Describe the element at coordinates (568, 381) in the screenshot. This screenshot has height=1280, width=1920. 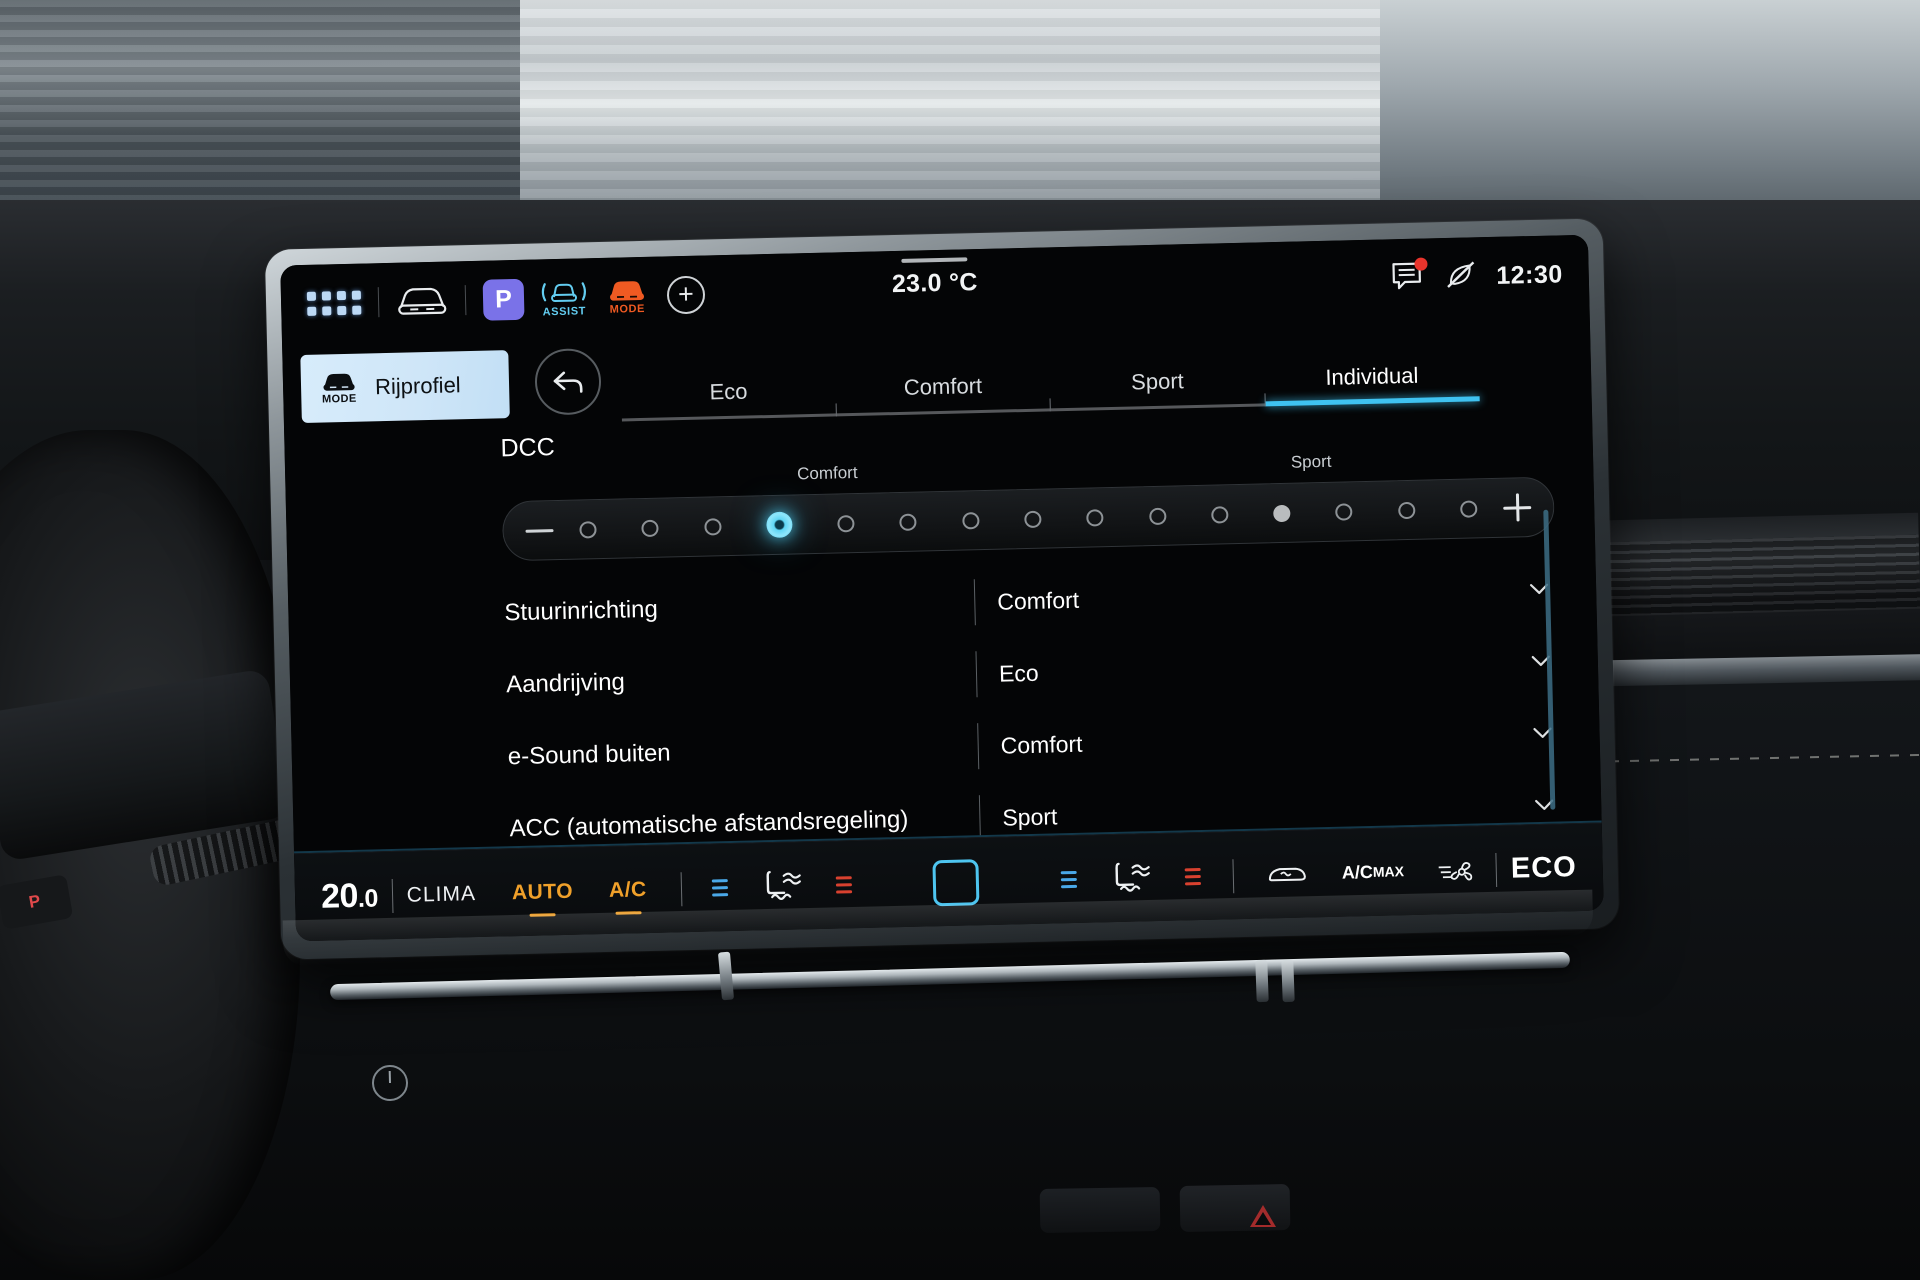
I see `back-button` at that location.